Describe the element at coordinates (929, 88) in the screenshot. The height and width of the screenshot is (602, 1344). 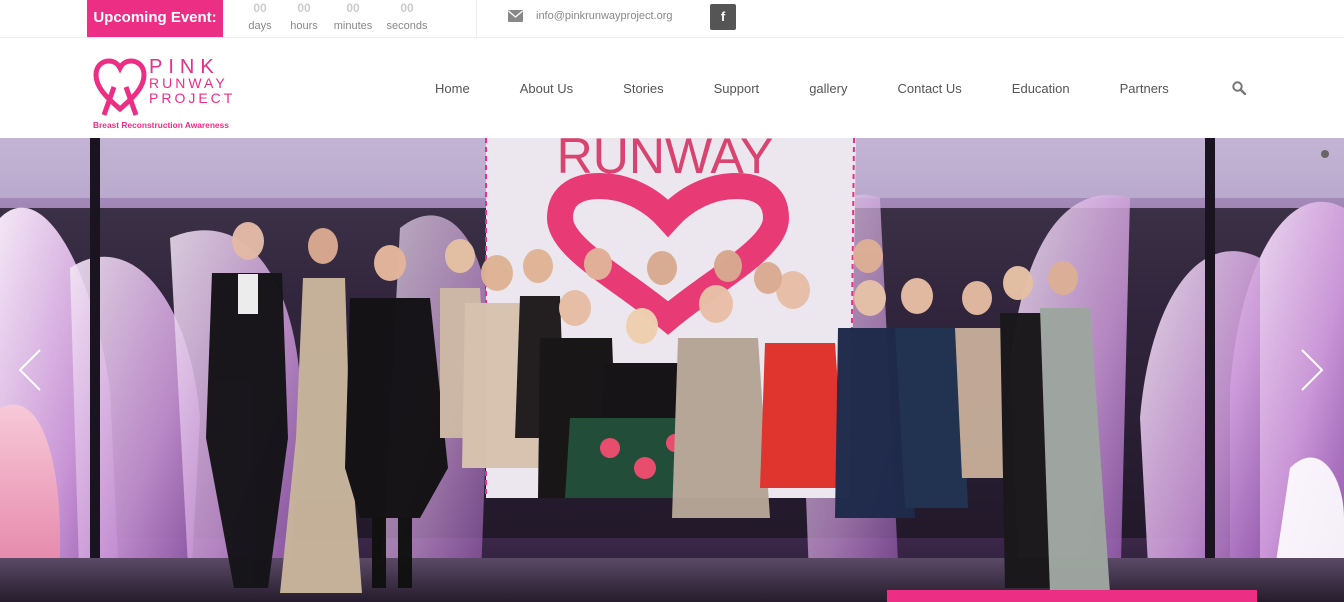
I see `nav-item-contact-us: Contact Us` at that location.